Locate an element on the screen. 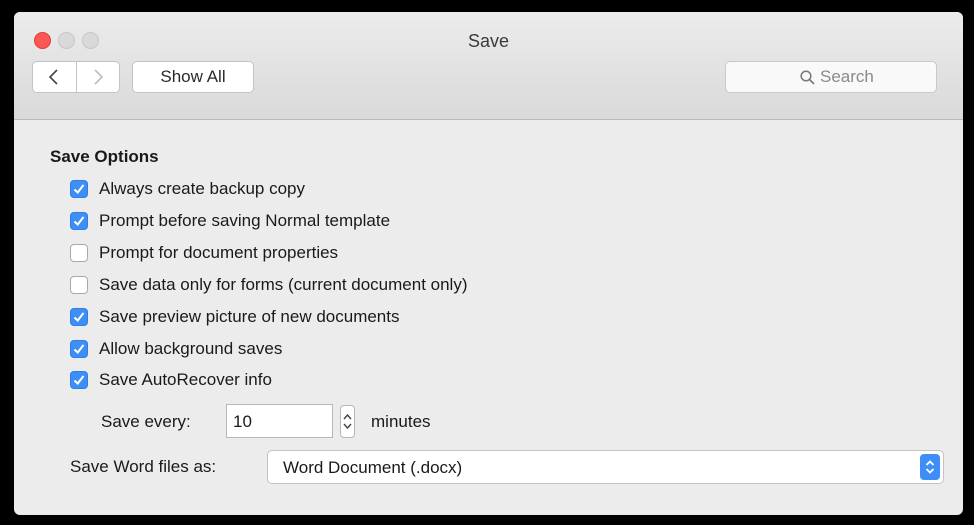  save-every-input is located at coordinates (278, 422).